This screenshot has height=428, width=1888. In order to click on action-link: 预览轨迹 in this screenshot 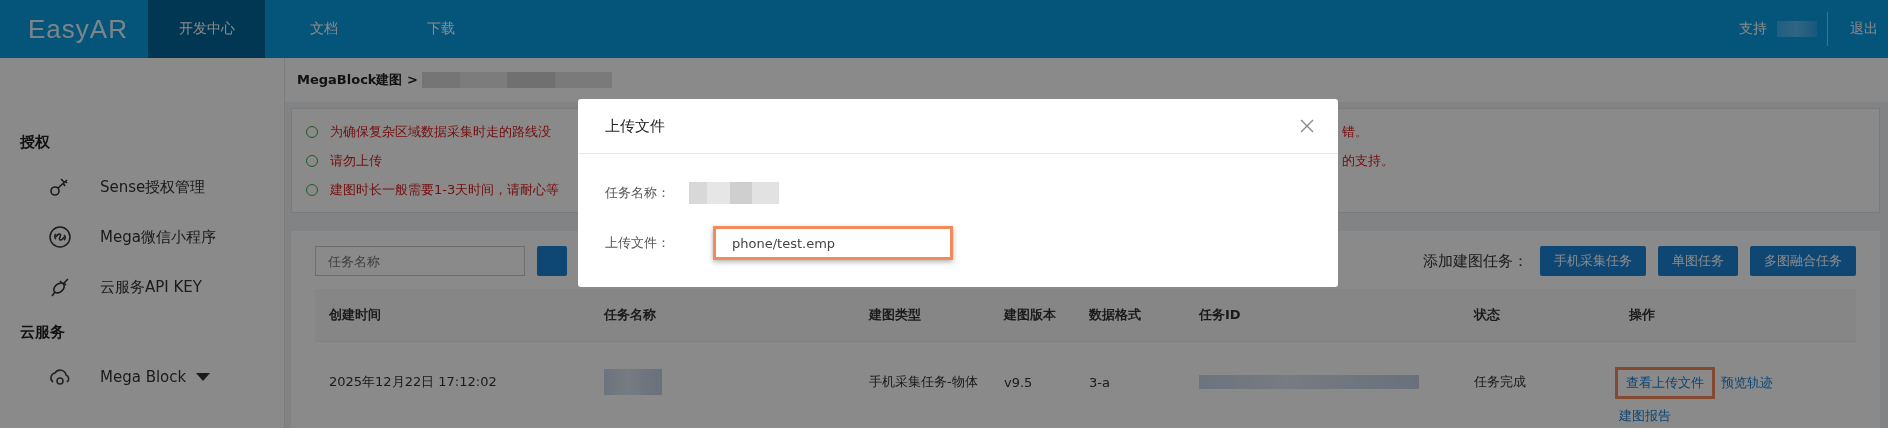, I will do `click(1747, 383)`.